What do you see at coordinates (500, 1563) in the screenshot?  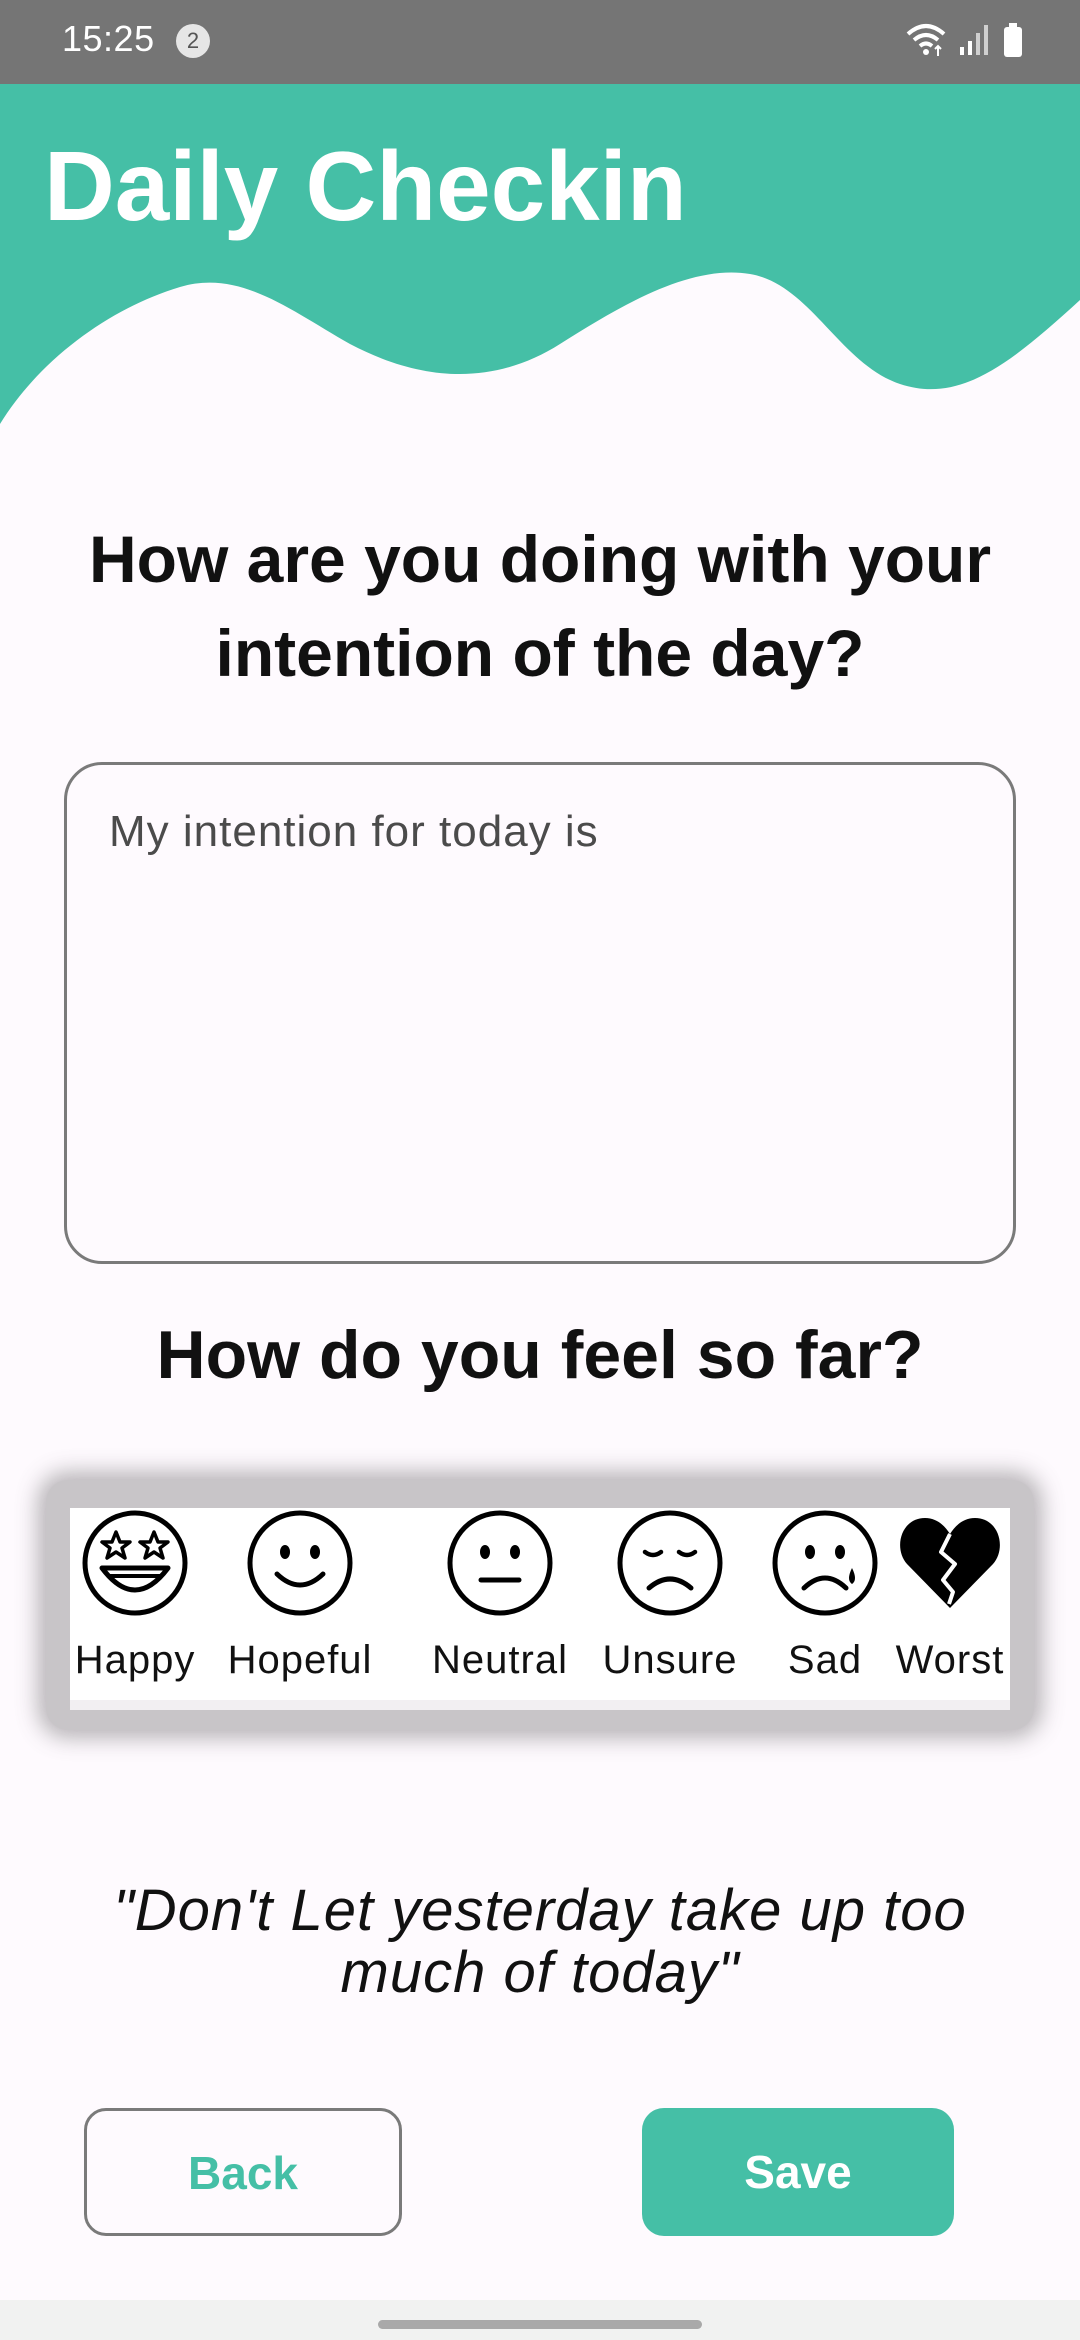 I see `neutral-face-icon` at bounding box center [500, 1563].